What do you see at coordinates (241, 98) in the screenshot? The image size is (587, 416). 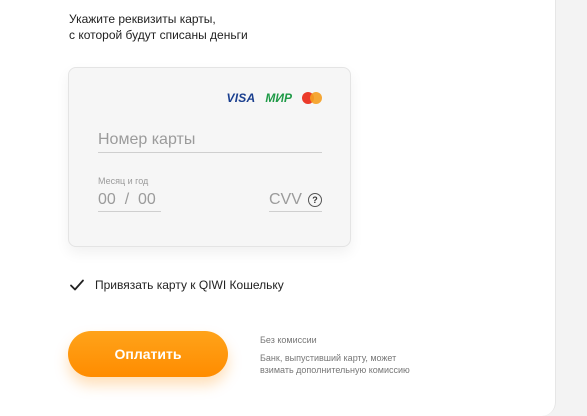 I see `visa-logo: VISA` at bounding box center [241, 98].